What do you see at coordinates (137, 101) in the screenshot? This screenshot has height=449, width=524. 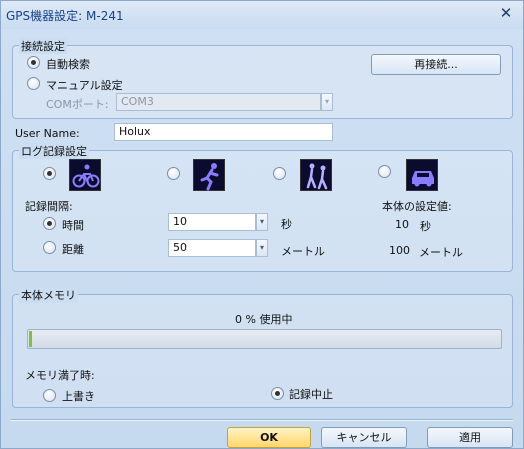 I see `com-port-value: COM3` at bounding box center [137, 101].